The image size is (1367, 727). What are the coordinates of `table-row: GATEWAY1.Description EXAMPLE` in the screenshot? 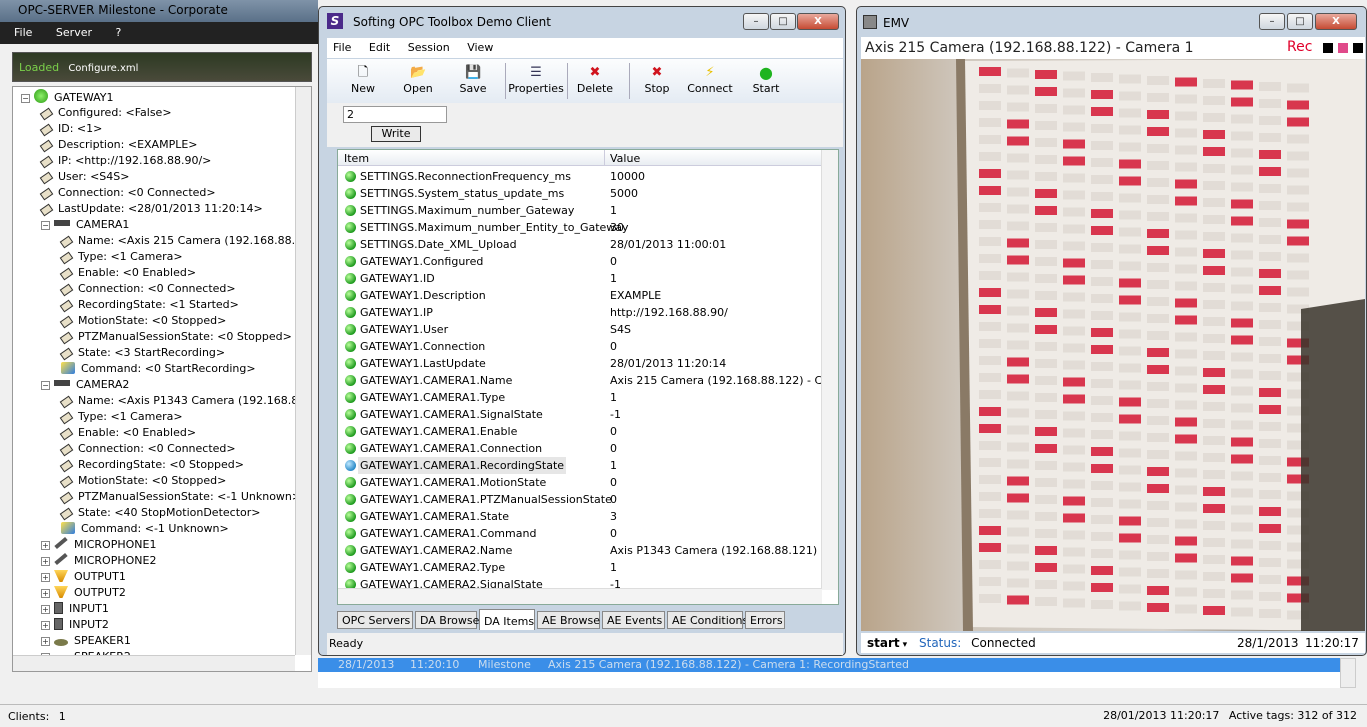 It's located at (580, 295).